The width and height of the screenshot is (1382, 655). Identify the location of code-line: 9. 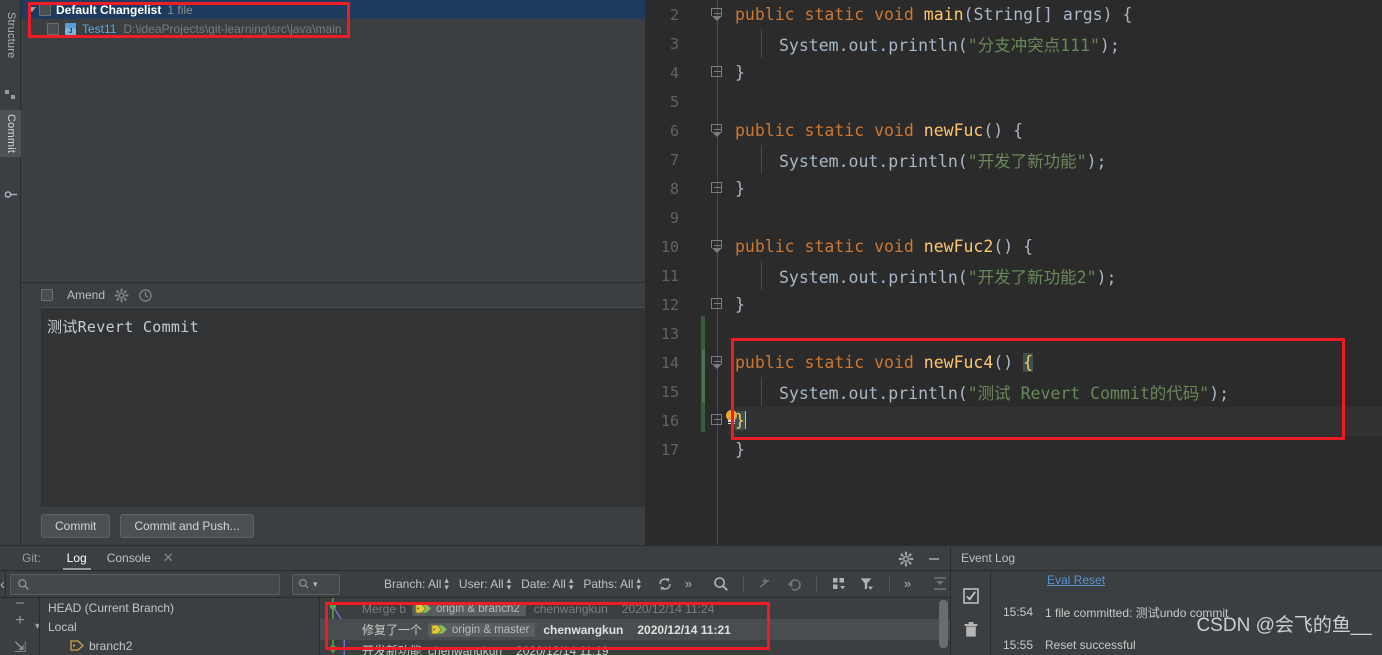
(1013, 217).